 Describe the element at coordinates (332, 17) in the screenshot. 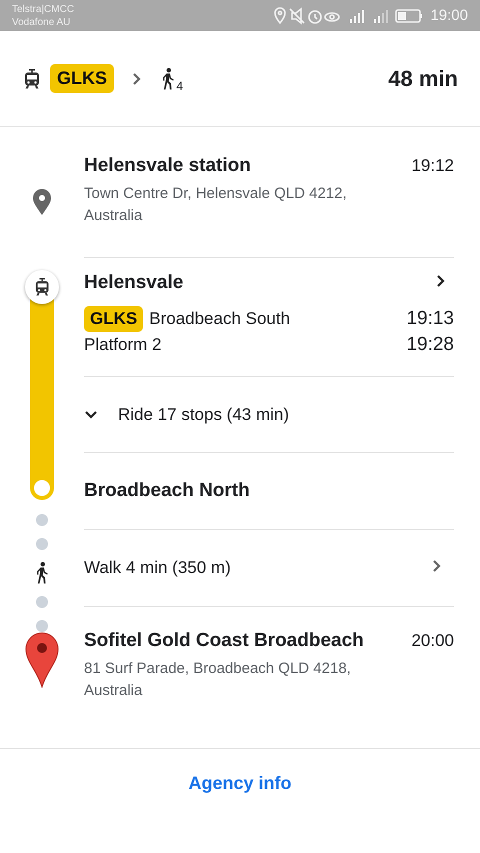

I see `eye-icon` at that location.